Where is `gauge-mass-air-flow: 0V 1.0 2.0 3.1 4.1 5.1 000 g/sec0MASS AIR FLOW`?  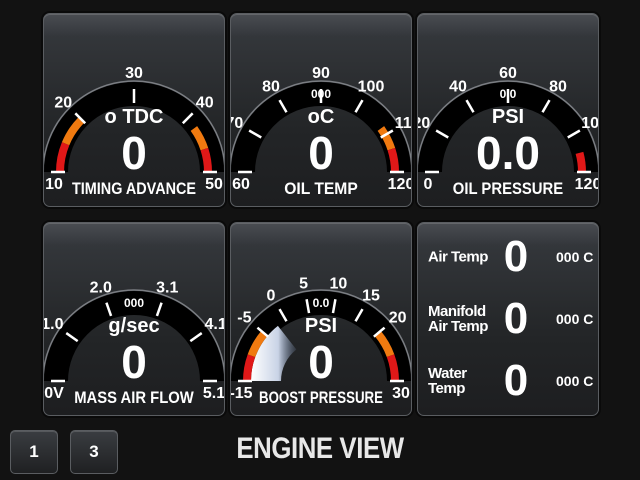
gauge-mass-air-flow: 0V 1.0 2.0 3.1 4.1 5.1 000 g/sec0MASS AIR FLOW is located at coordinates (134, 319).